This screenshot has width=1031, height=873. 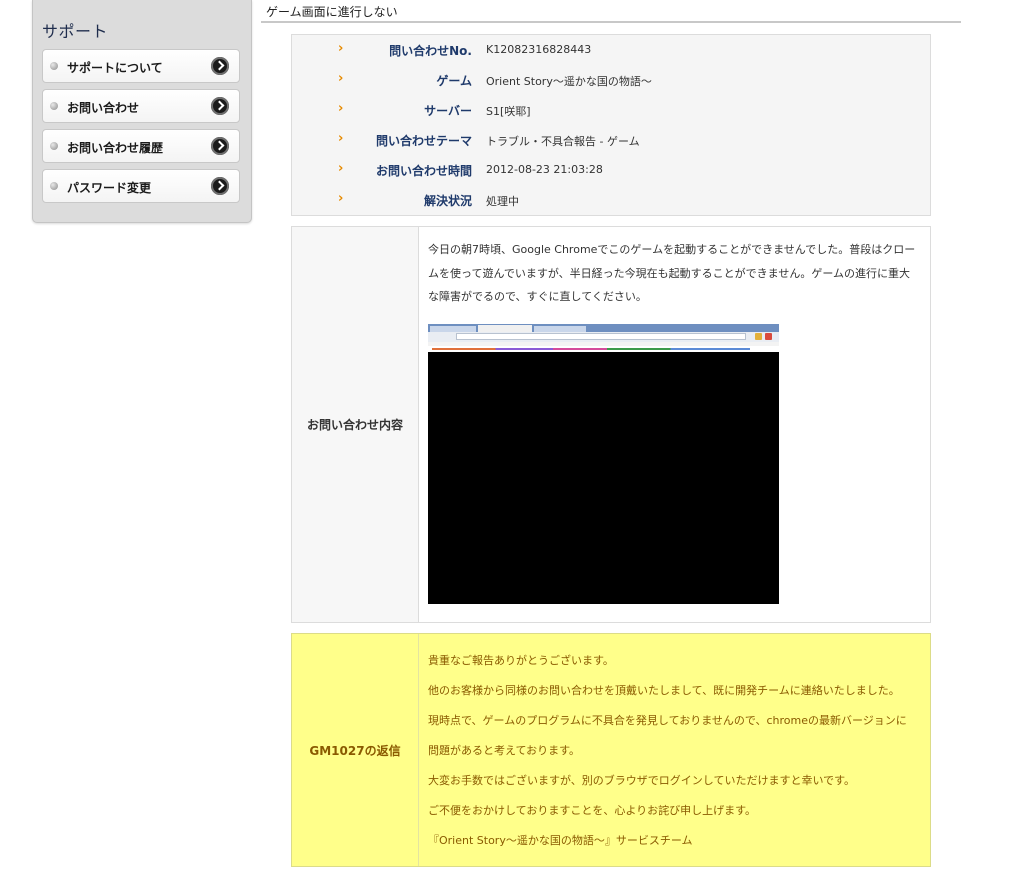 What do you see at coordinates (591, 349) in the screenshot?
I see `screenshot-notice-text` at bounding box center [591, 349].